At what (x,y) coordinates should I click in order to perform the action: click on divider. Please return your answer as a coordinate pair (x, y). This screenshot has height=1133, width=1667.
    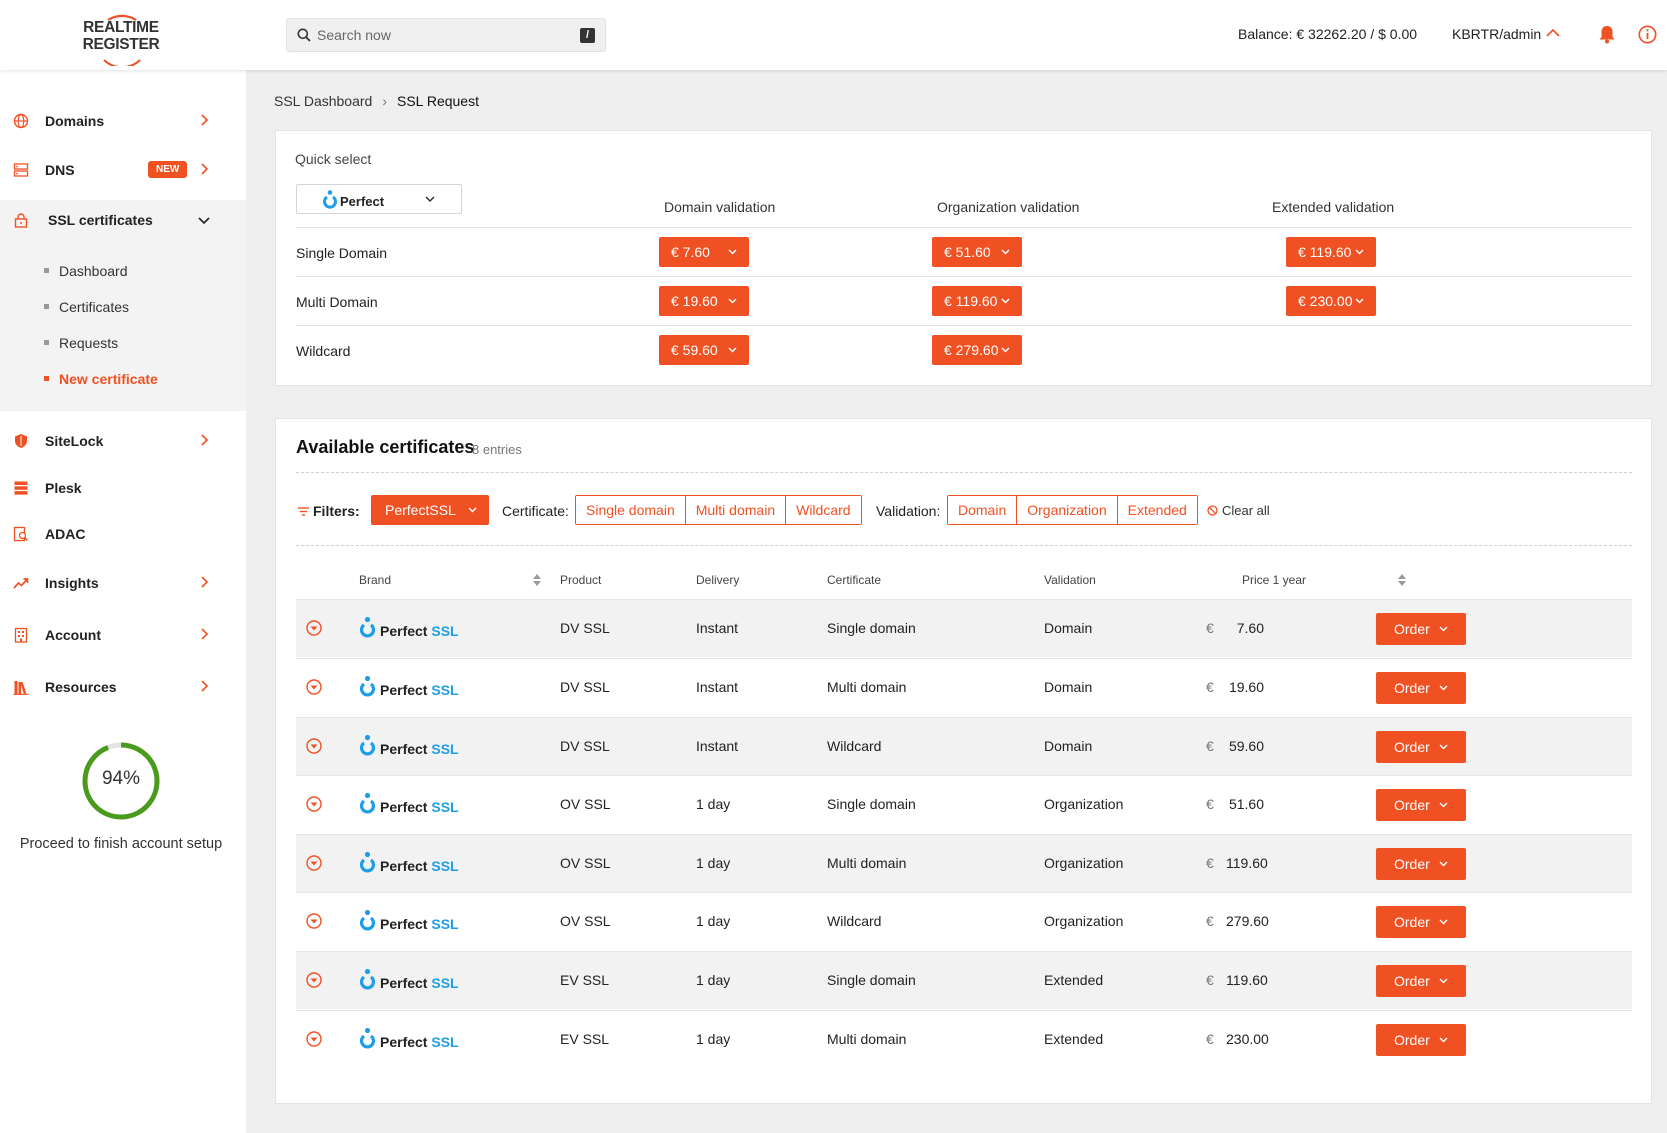
    Looking at the image, I should click on (964, 325).